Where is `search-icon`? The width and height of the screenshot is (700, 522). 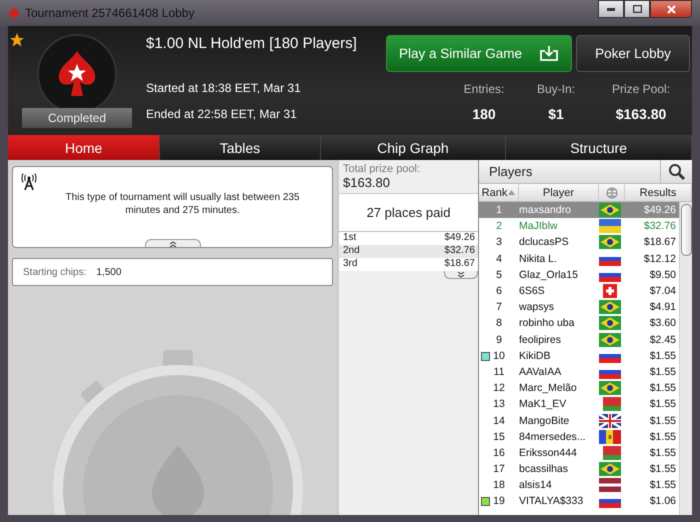 search-icon is located at coordinates (677, 171).